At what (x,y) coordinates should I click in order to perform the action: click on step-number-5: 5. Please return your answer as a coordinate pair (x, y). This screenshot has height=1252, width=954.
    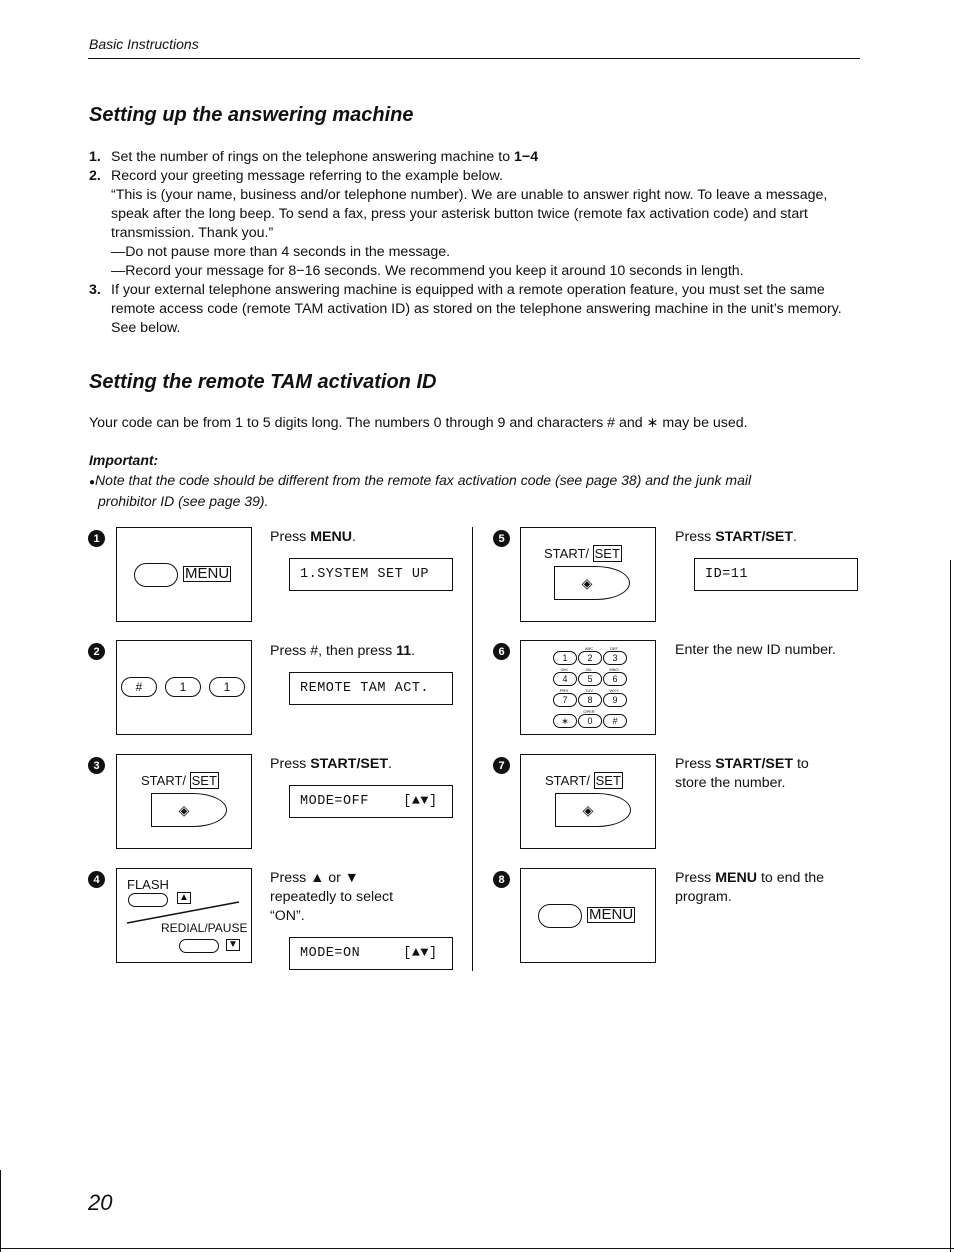
    Looking at the image, I should click on (501, 538).